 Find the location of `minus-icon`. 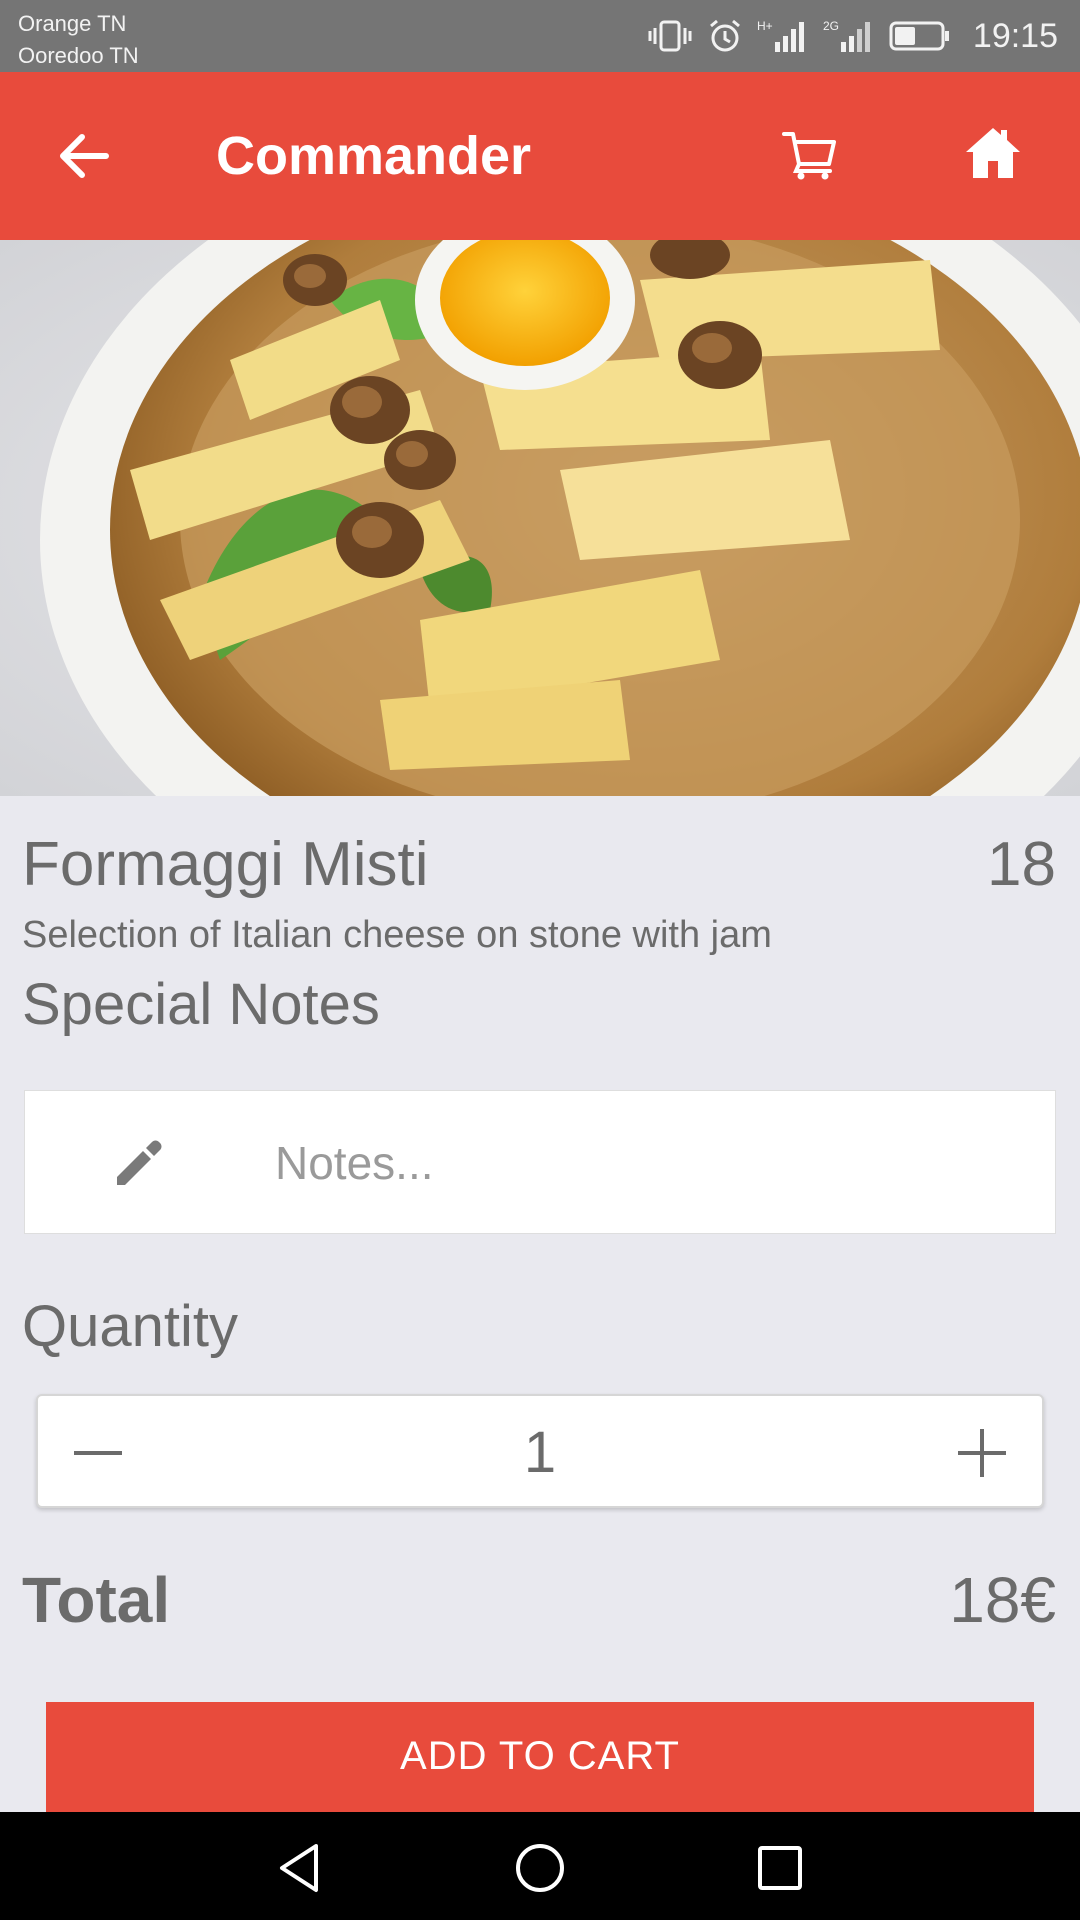

minus-icon is located at coordinates (98, 1453).